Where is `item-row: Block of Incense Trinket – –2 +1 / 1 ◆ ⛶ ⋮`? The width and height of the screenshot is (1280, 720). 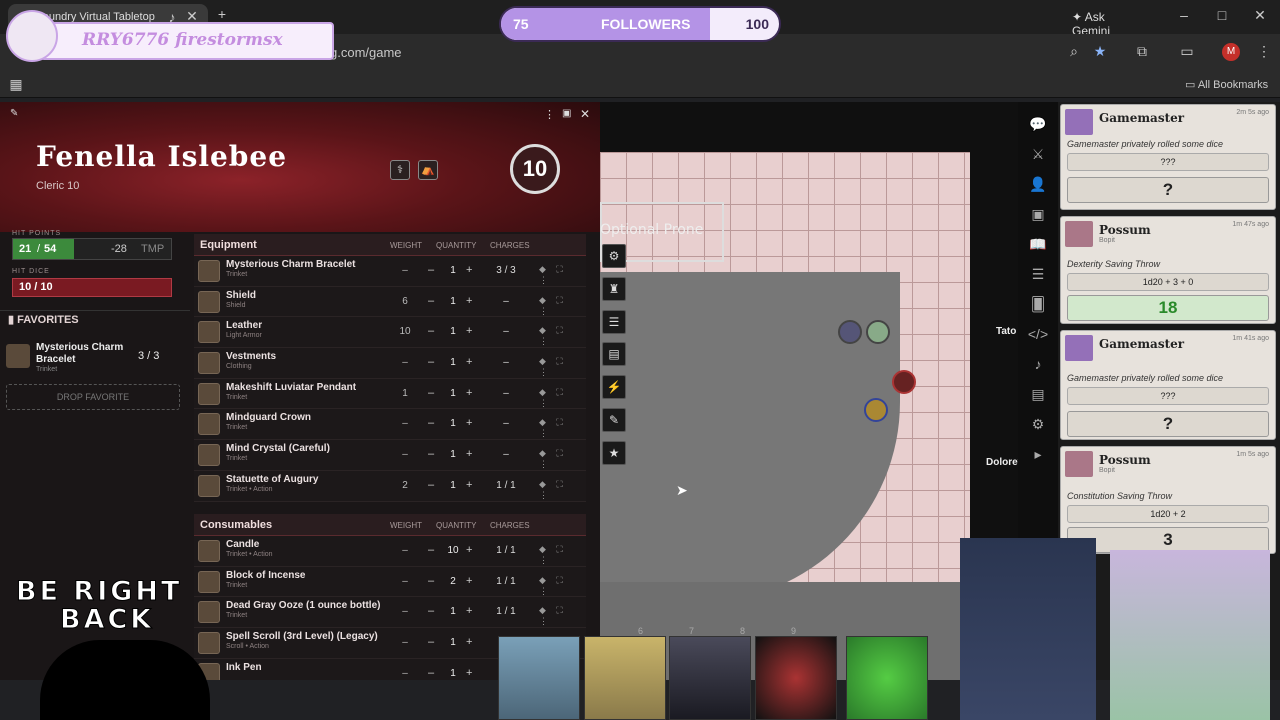
item-row: Block of Incense Trinket – –2 +1 / 1 ◆ ⛶ ⋮ is located at coordinates (390, 582).